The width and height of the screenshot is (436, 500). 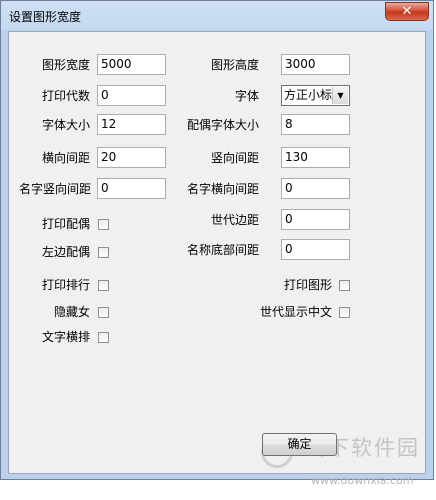 I want to click on watermark-url: www.downxia.com, so click(x=362, y=480).